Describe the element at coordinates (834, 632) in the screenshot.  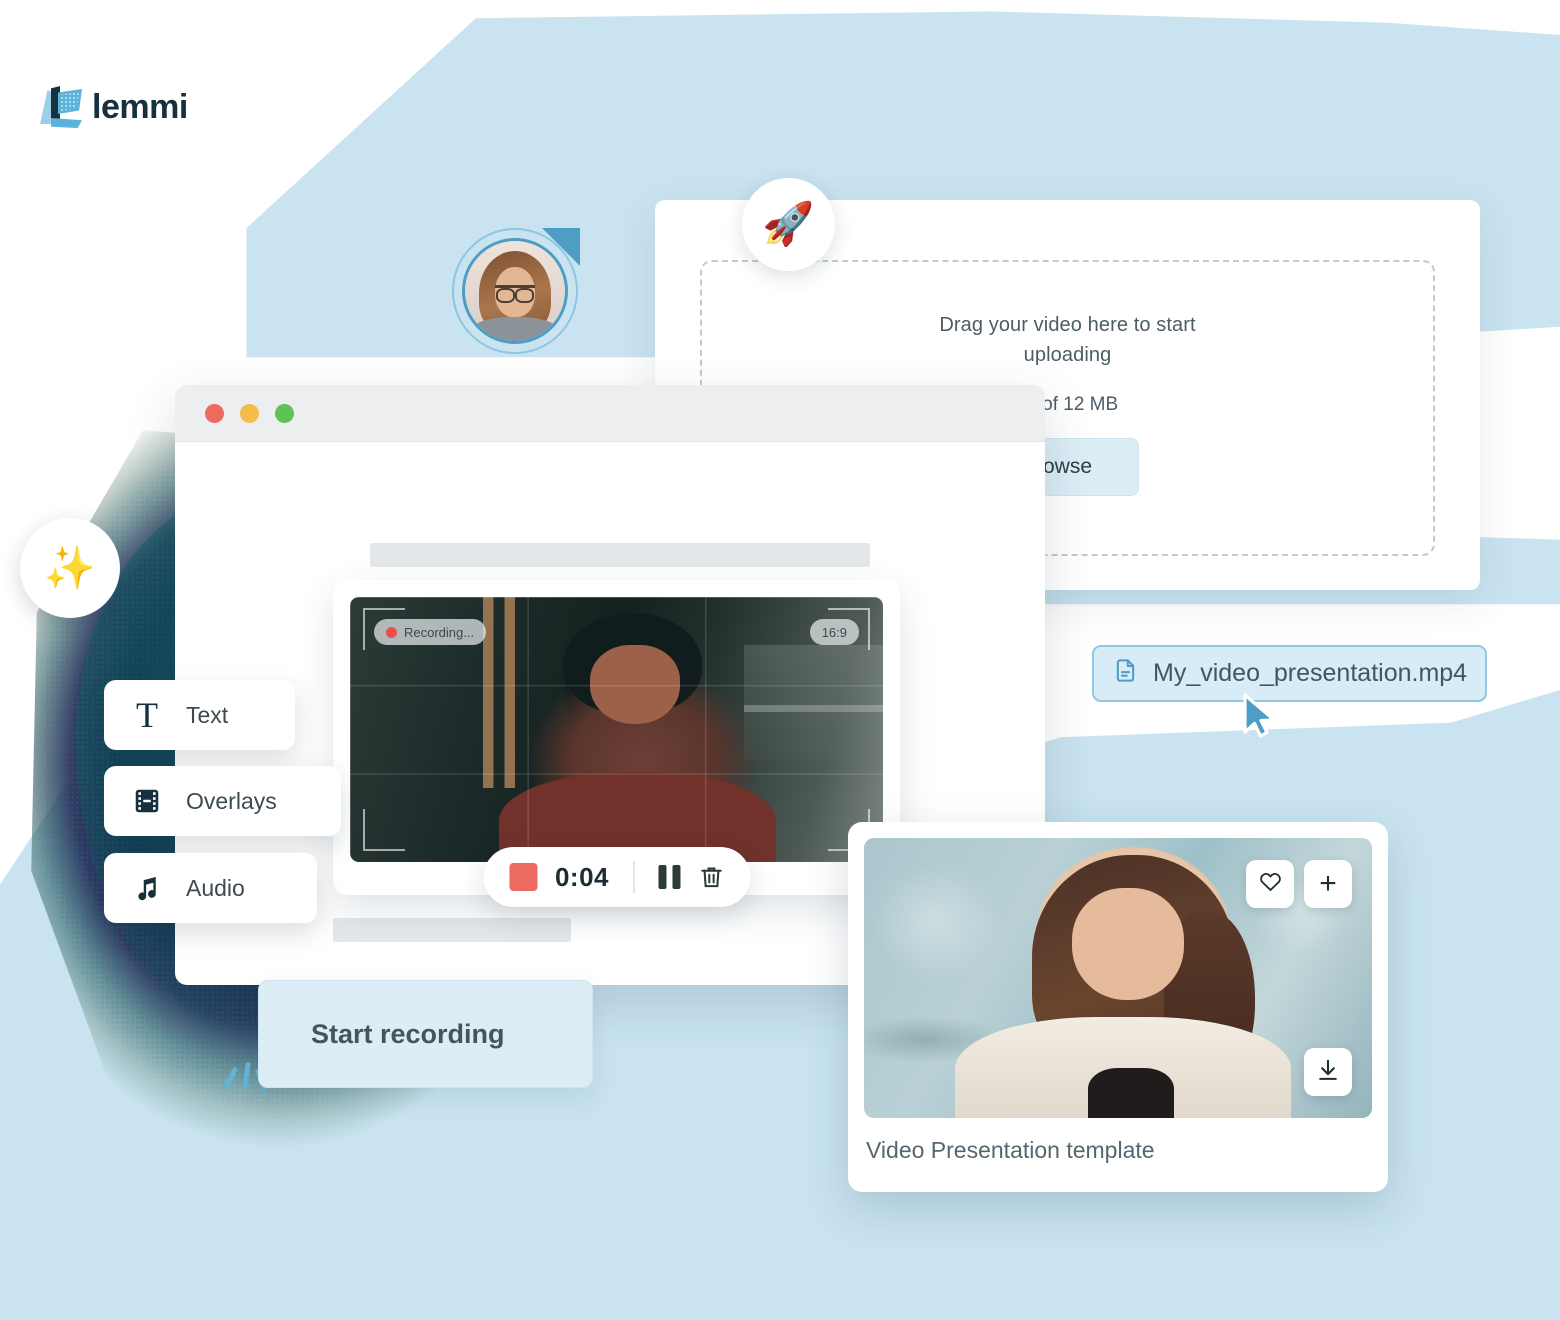
I see `aspect-ratio-badge: 16:9` at that location.